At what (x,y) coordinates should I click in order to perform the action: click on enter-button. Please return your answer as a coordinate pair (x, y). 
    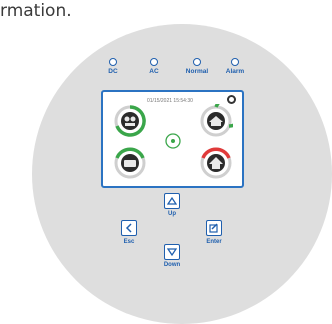
    Looking at the image, I should click on (214, 228).